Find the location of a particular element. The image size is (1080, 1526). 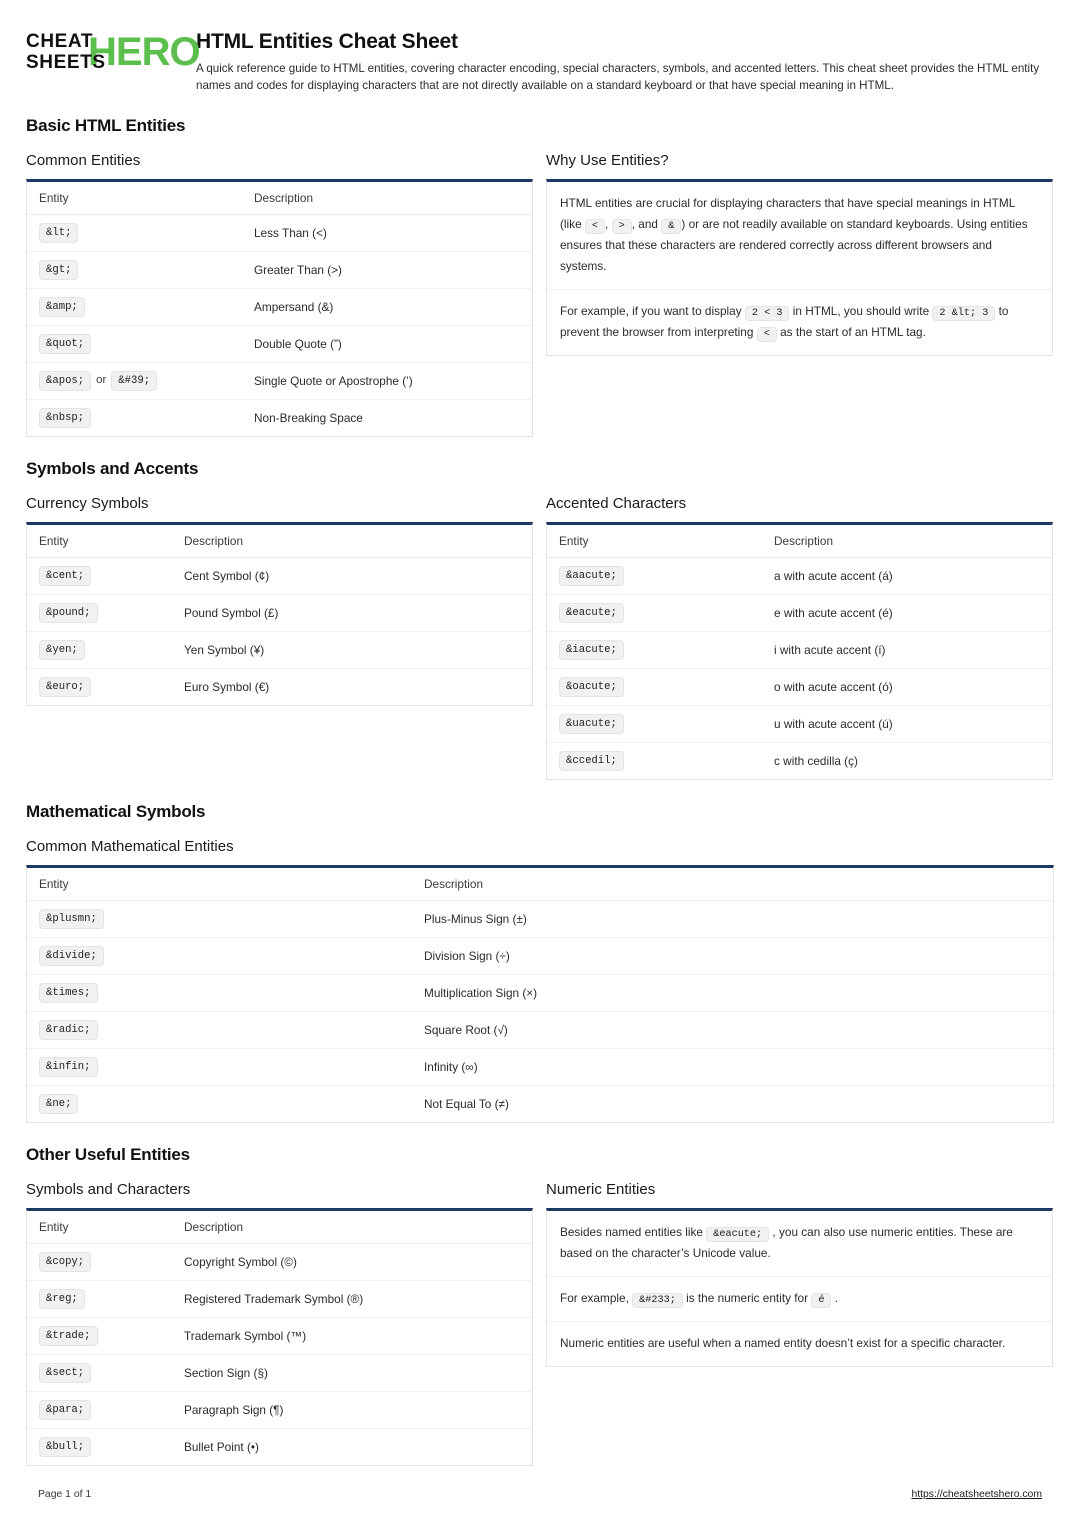

entity-code-chip: &apos; is located at coordinates (65, 381).